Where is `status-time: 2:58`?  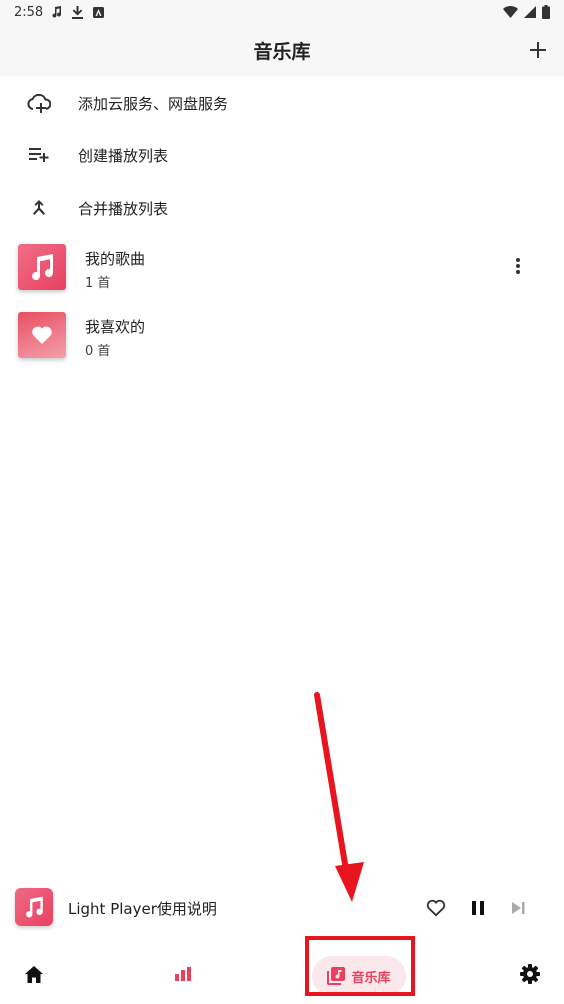
status-time: 2:58 is located at coordinates (29, 12).